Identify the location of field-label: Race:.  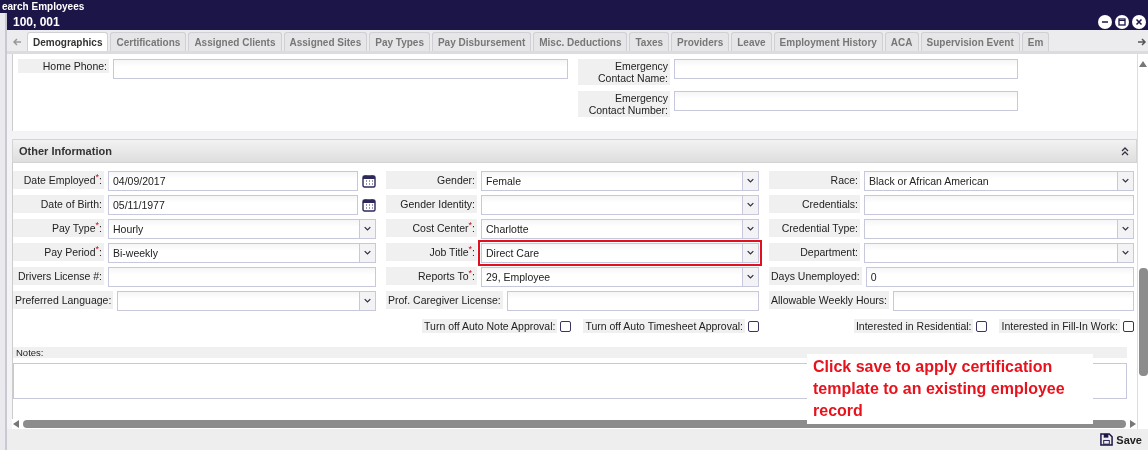
(814, 180).